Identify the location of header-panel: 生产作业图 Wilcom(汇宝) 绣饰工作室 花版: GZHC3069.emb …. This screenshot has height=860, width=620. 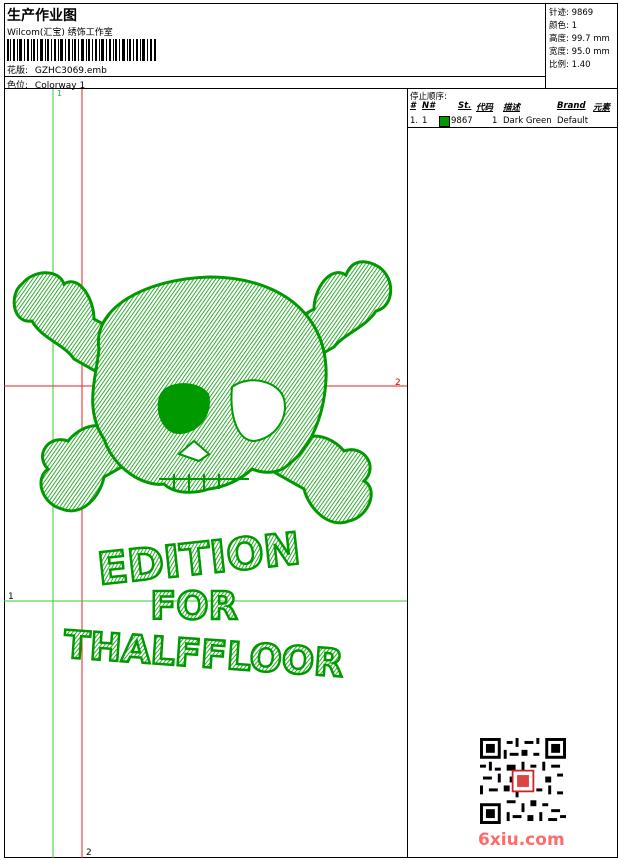
(275, 47).